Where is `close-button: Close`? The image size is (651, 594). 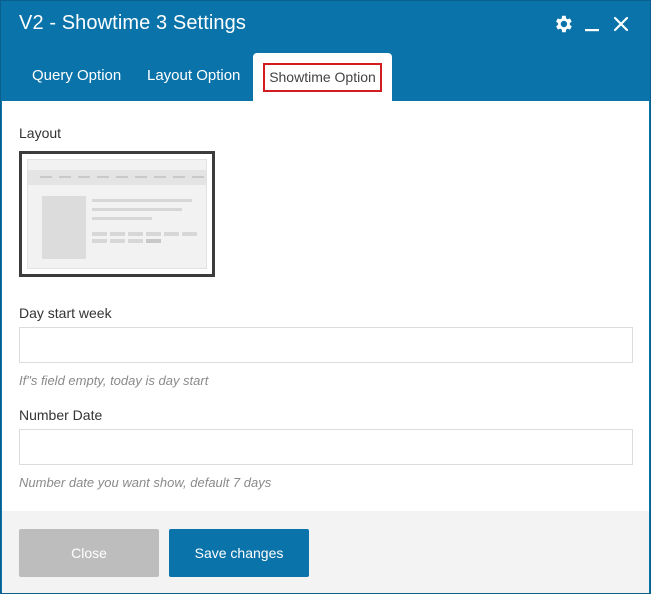 close-button: Close is located at coordinates (89, 553).